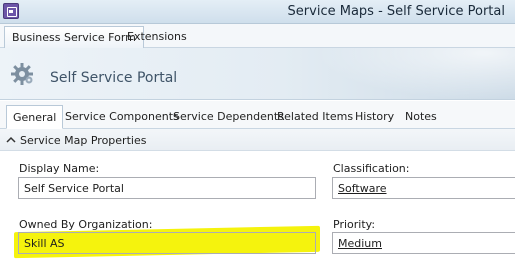 The height and width of the screenshot is (265, 515). I want to click on classification-value: Software, so click(362, 188).